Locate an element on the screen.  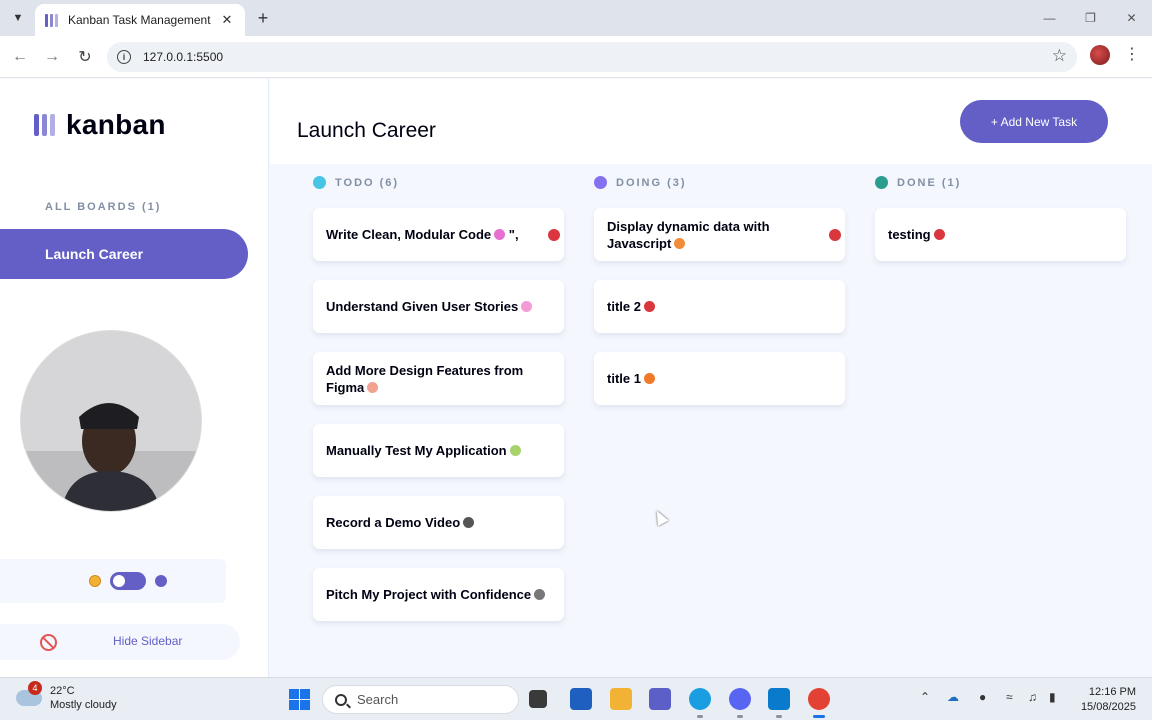
windows-start-icon is located at coordinates (299, 699).